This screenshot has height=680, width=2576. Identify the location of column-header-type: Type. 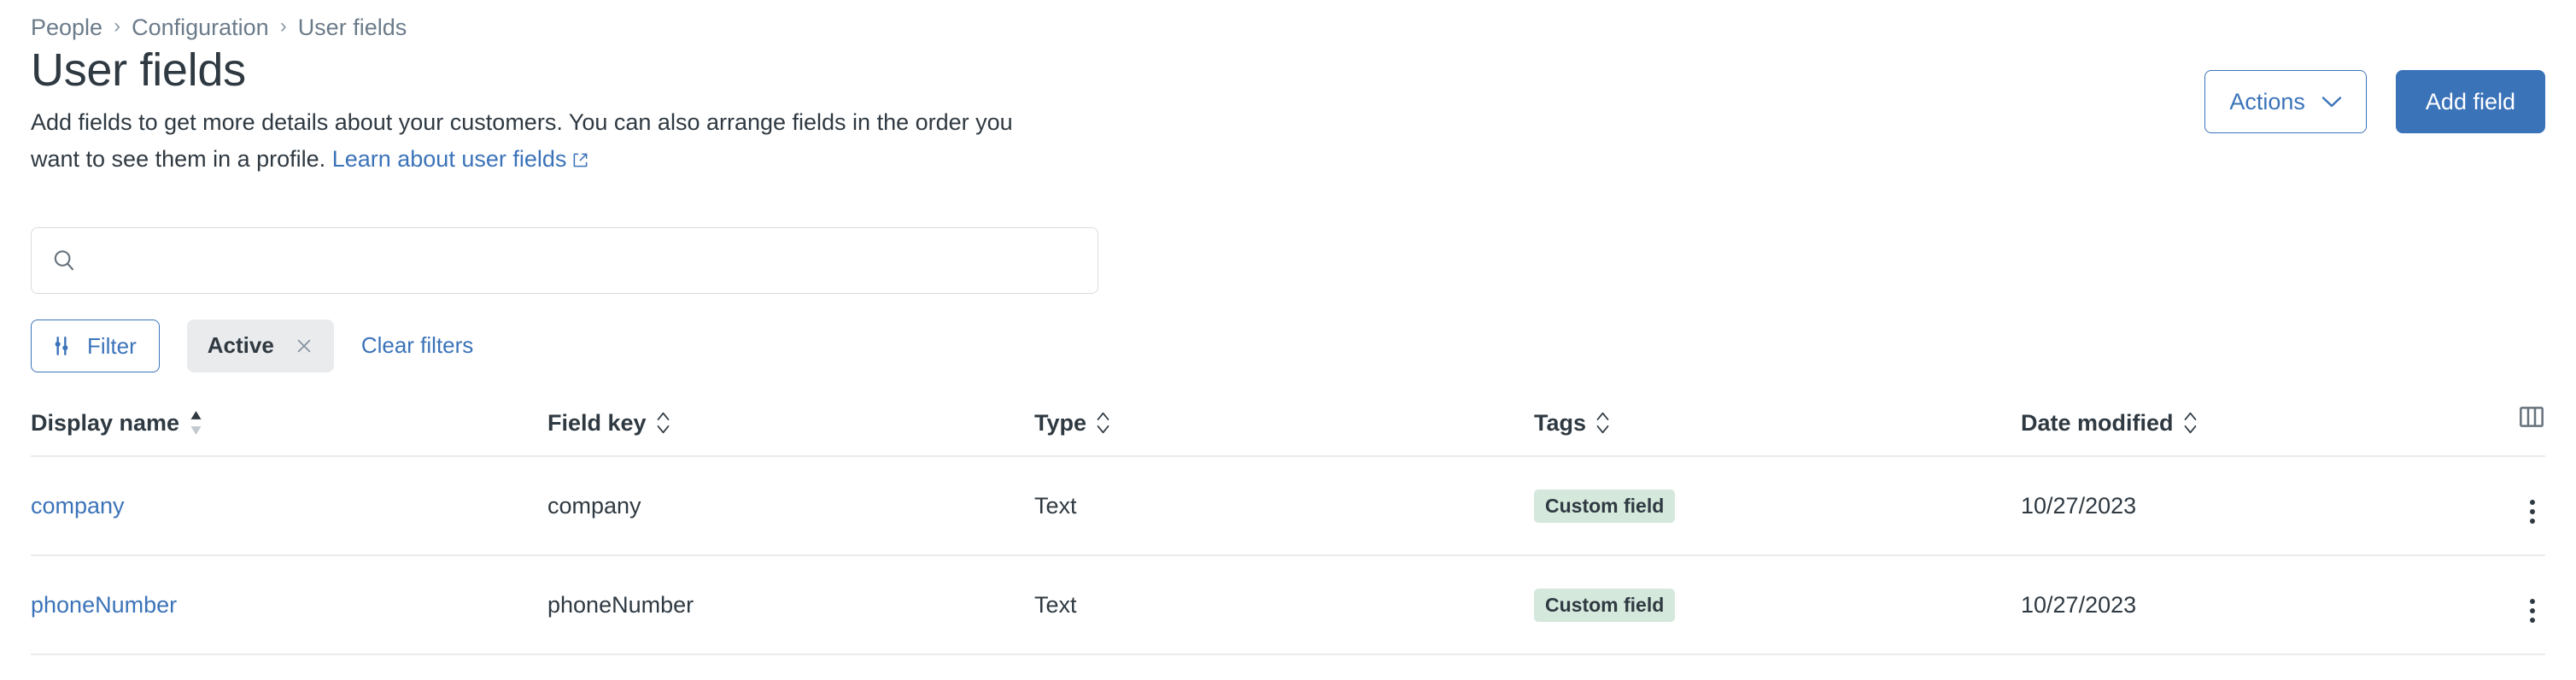
(1284, 430).